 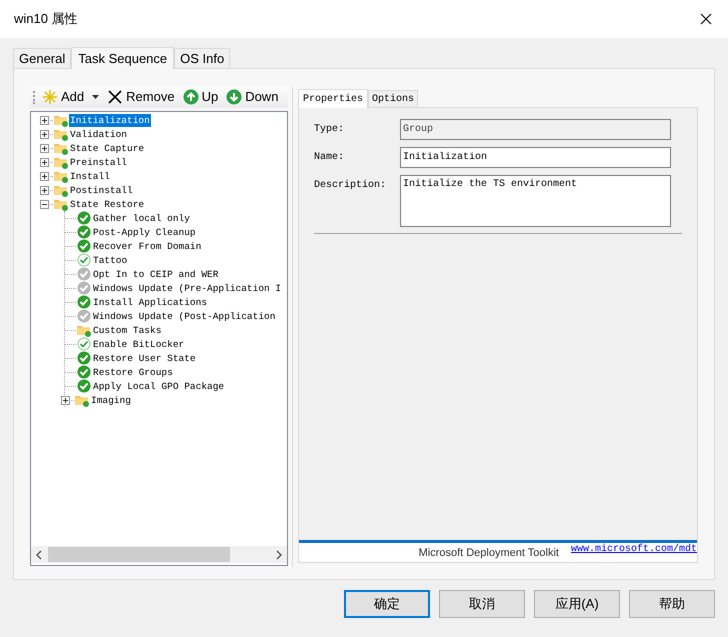 I want to click on horizontal-scrollbar, so click(x=159, y=554).